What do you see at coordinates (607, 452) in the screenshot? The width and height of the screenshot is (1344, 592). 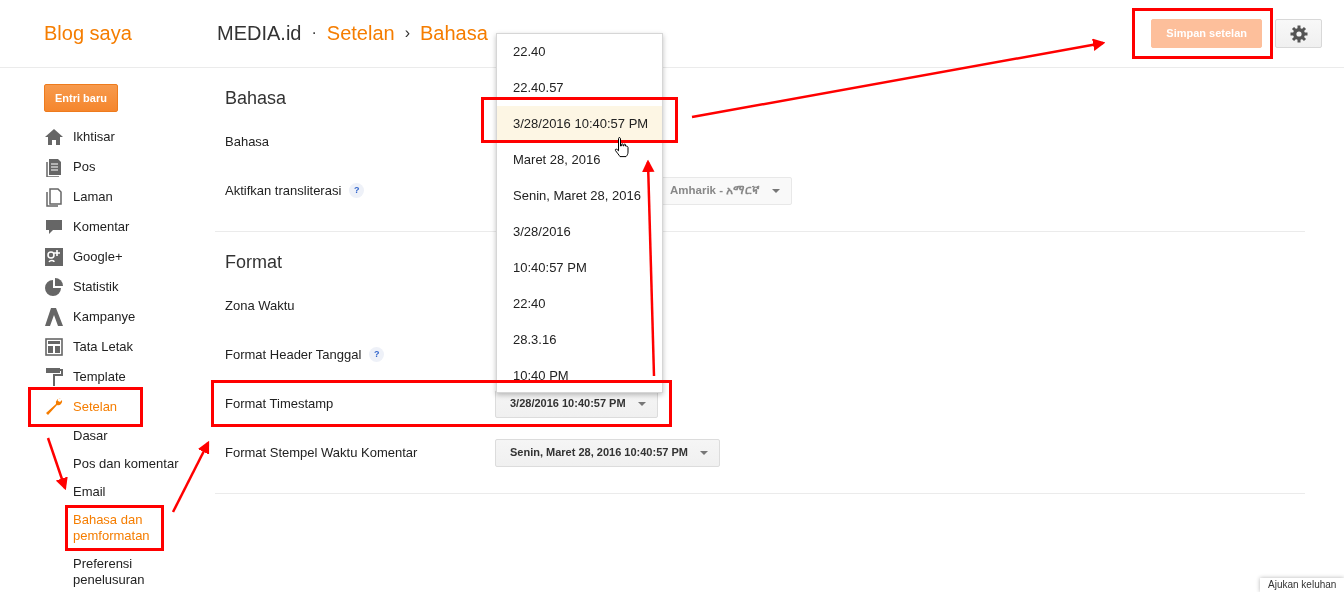 I see `select-dropdown: Senin, Maret 28, 2016 10:40:57 PM` at bounding box center [607, 452].